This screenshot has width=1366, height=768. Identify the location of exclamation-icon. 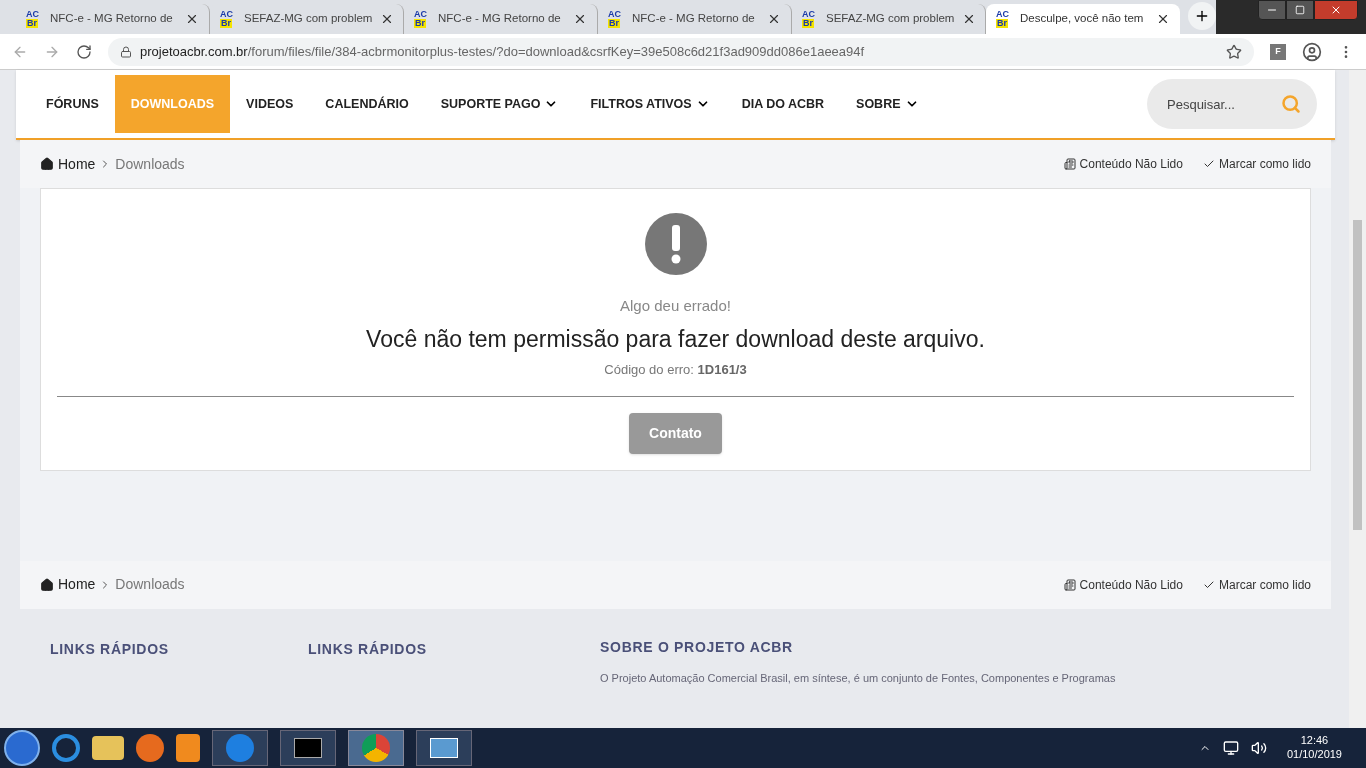
(675, 244).